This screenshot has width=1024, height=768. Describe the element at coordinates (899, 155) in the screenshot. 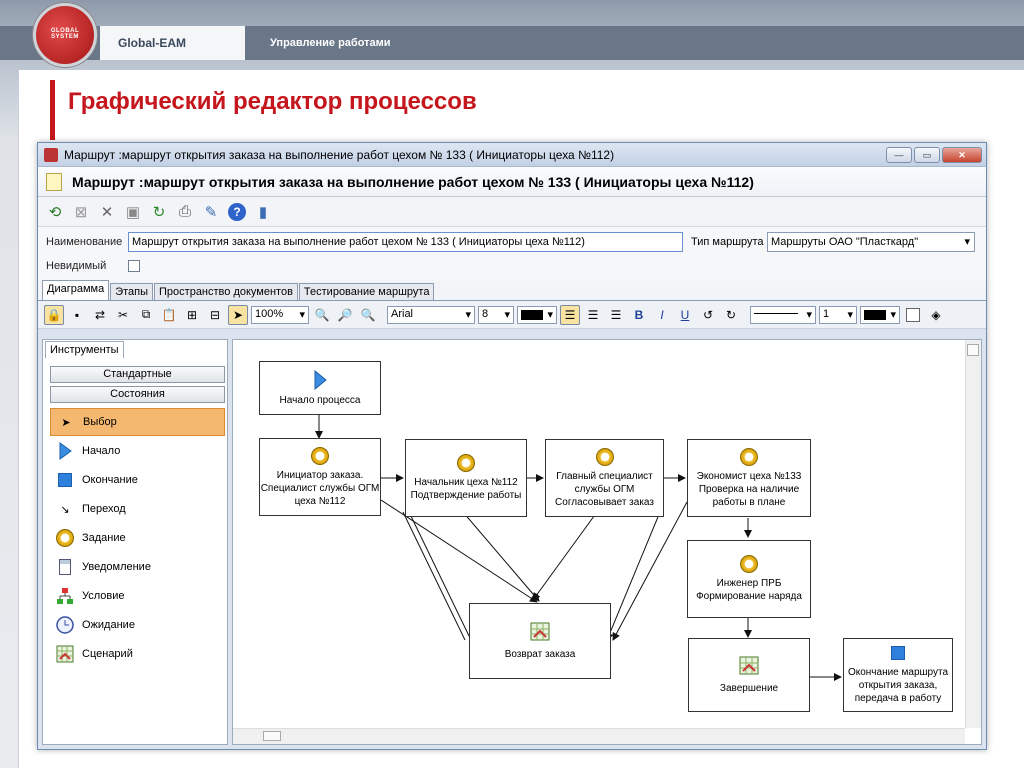

I see `minimize-button: —` at that location.